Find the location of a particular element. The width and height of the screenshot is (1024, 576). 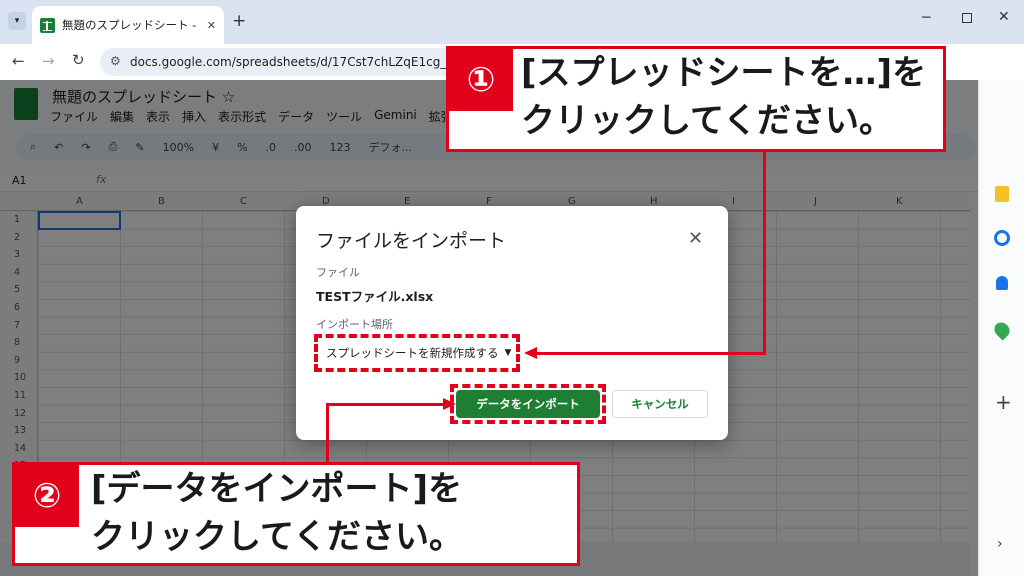

window-close-button: ✕ is located at coordinates (1004, 17).